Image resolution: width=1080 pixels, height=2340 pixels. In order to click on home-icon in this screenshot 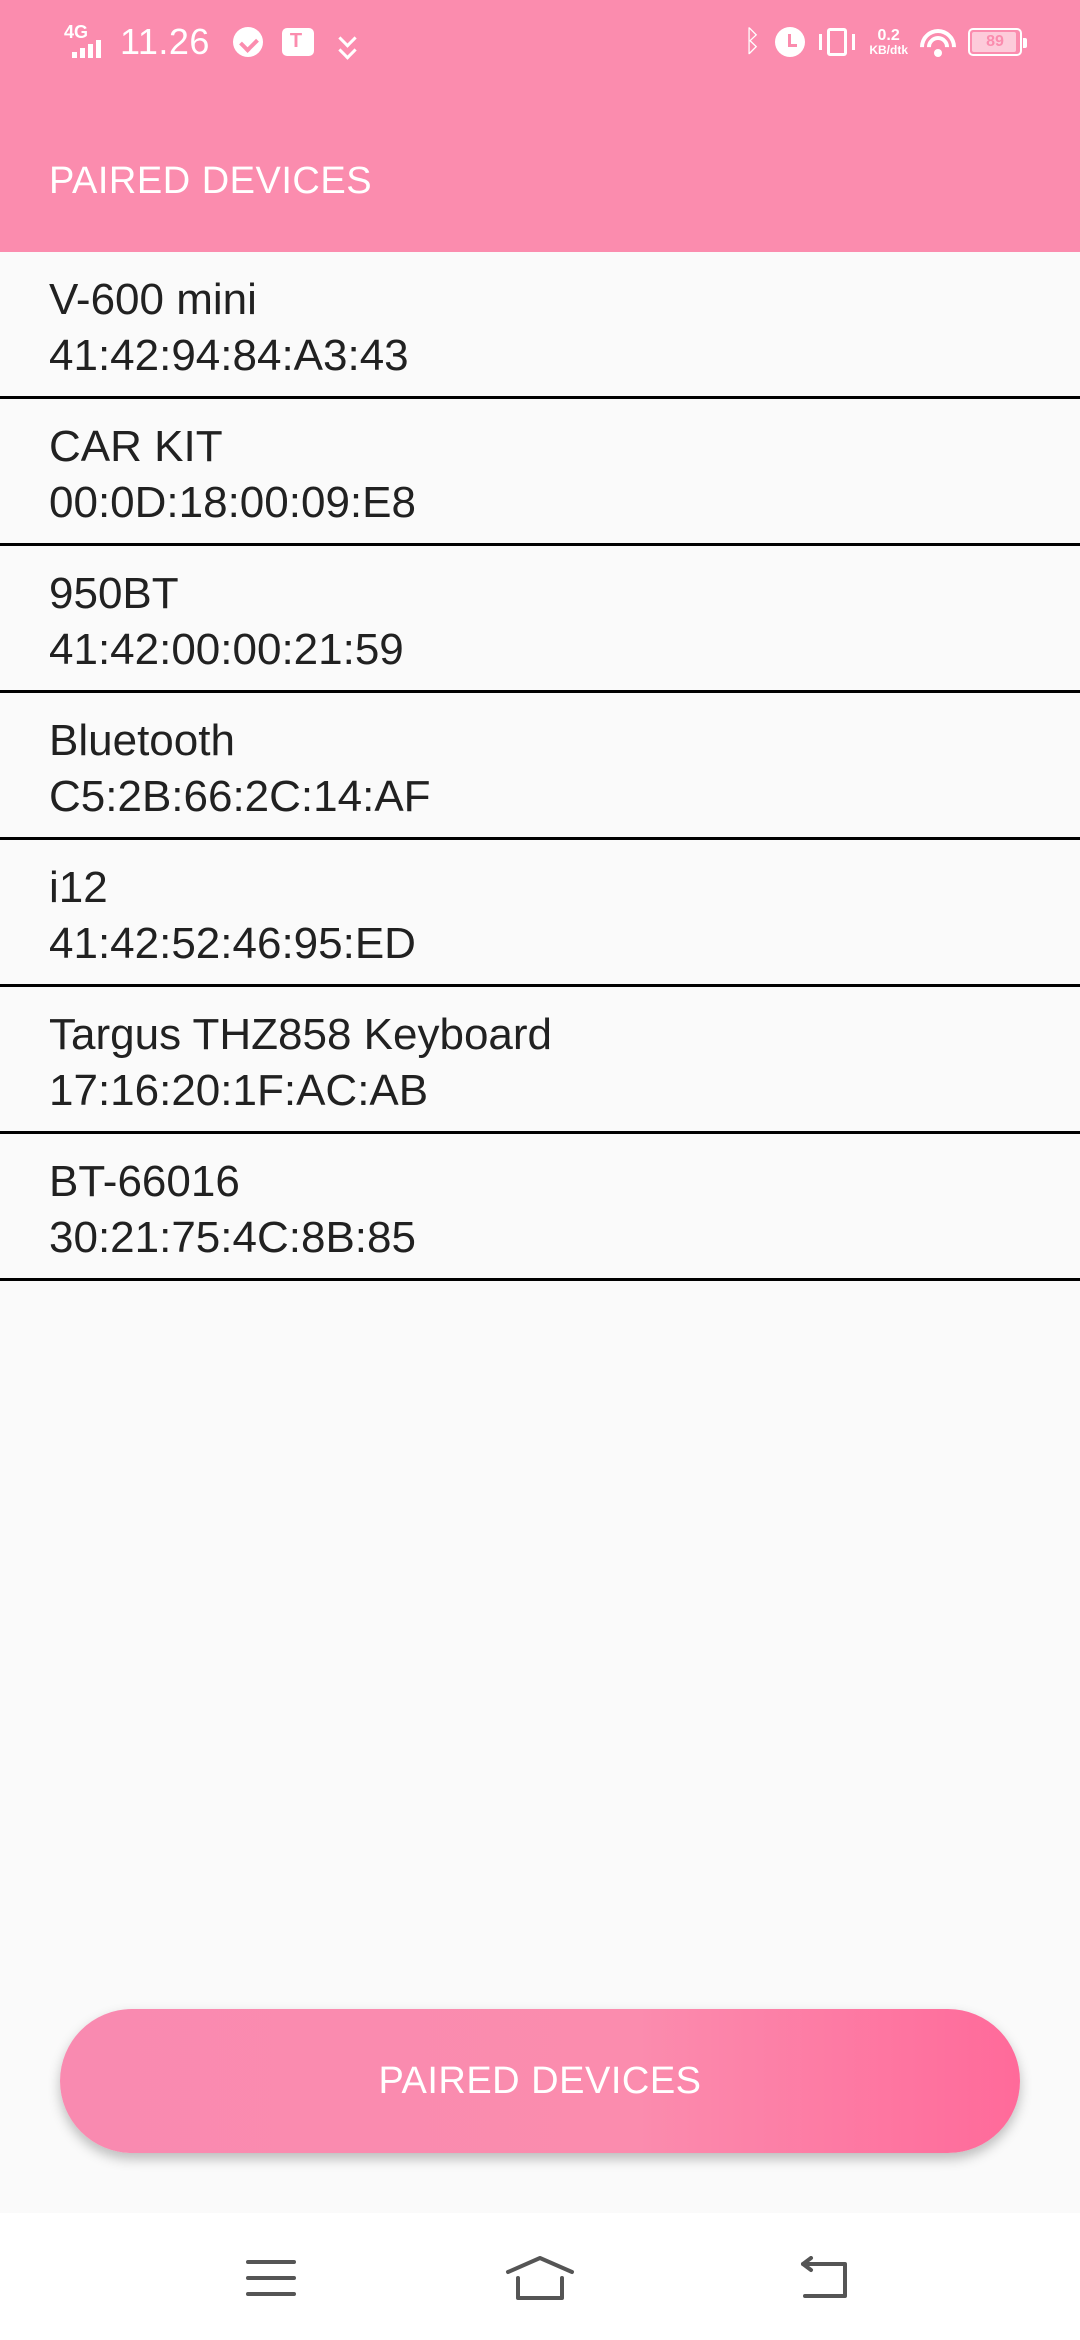, I will do `click(540, 2278)`.